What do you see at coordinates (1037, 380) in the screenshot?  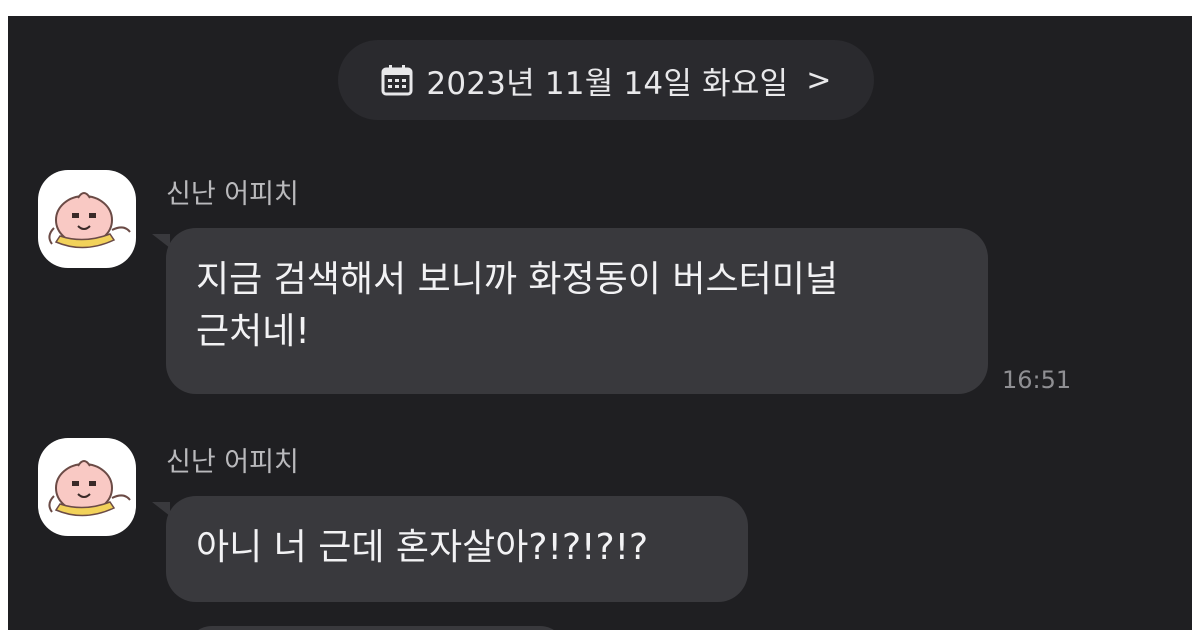 I see `message-time: 16:51` at bounding box center [1037, 380].